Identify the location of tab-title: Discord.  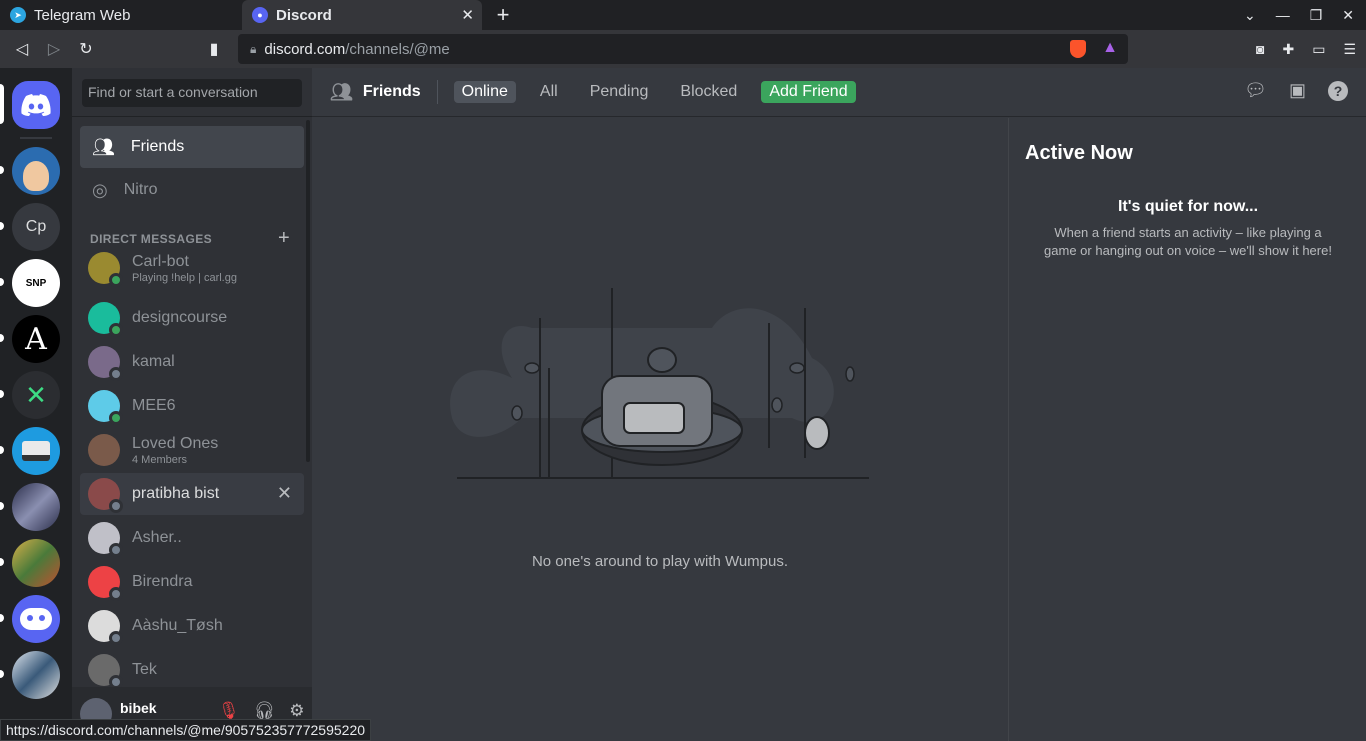
(304, 15).